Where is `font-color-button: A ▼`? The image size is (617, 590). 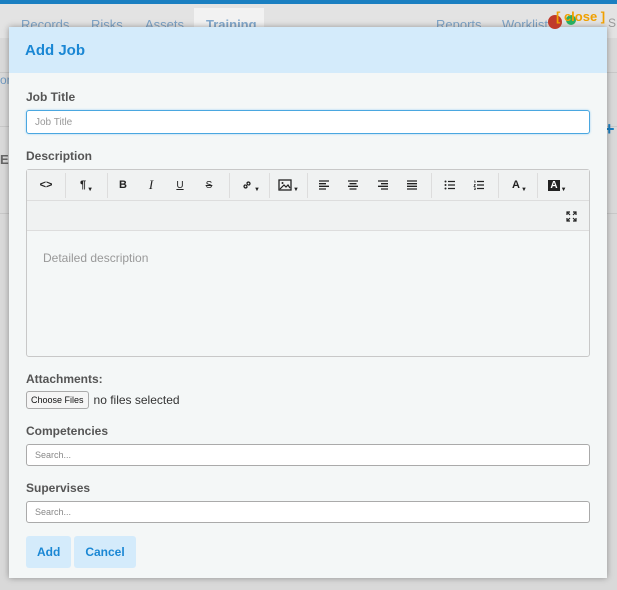 font-color-button: A ▼ is located at coordinates (519, 185).